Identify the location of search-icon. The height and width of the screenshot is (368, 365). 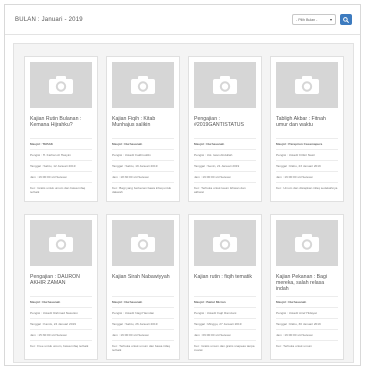
(346, 19).